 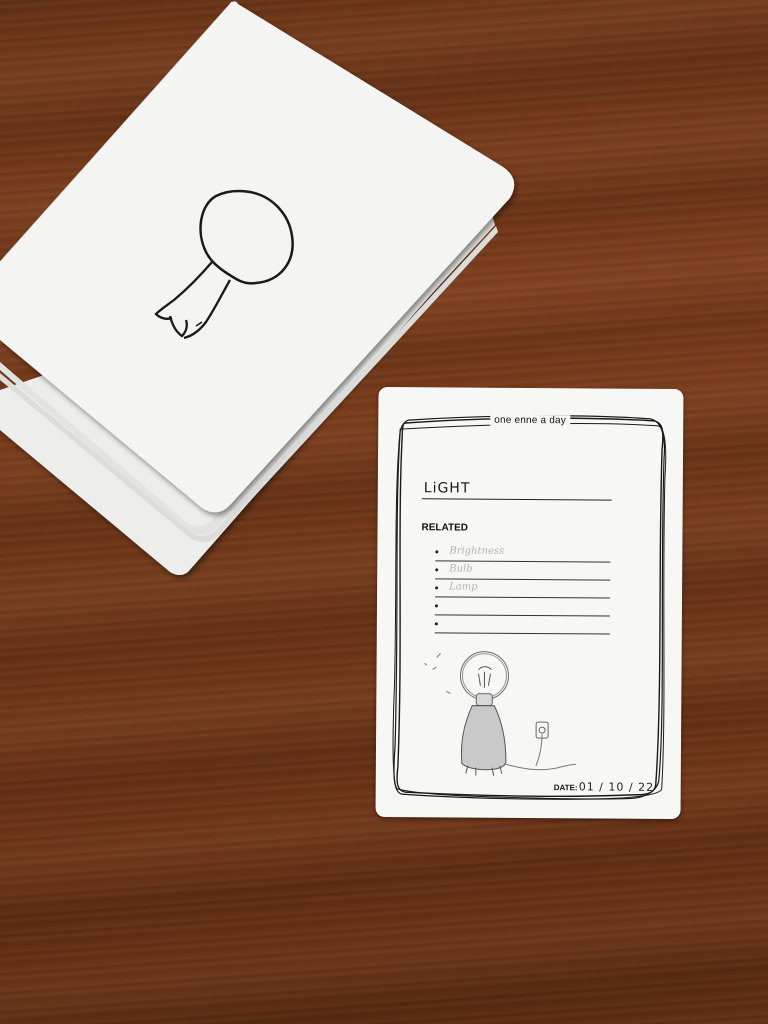 What do you see at coordinates (461, 569) in the screenshot?
I see `related-item-text: Bulb` at bounding box center [461, 569].